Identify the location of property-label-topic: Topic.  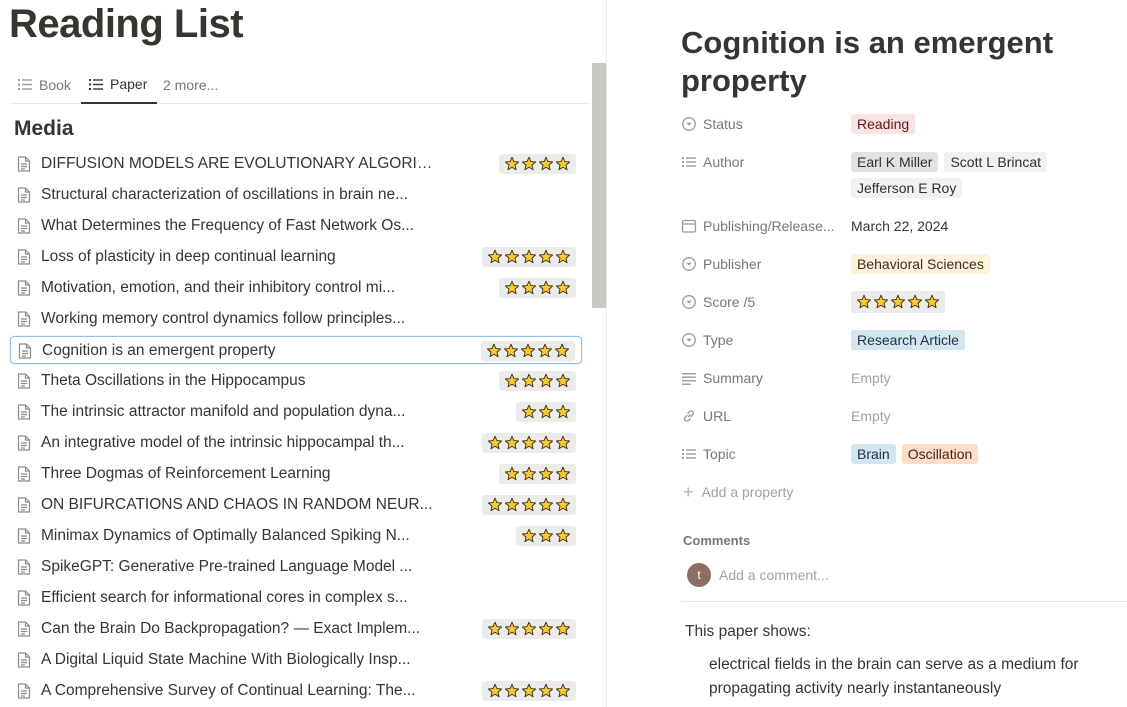
(763, 454).